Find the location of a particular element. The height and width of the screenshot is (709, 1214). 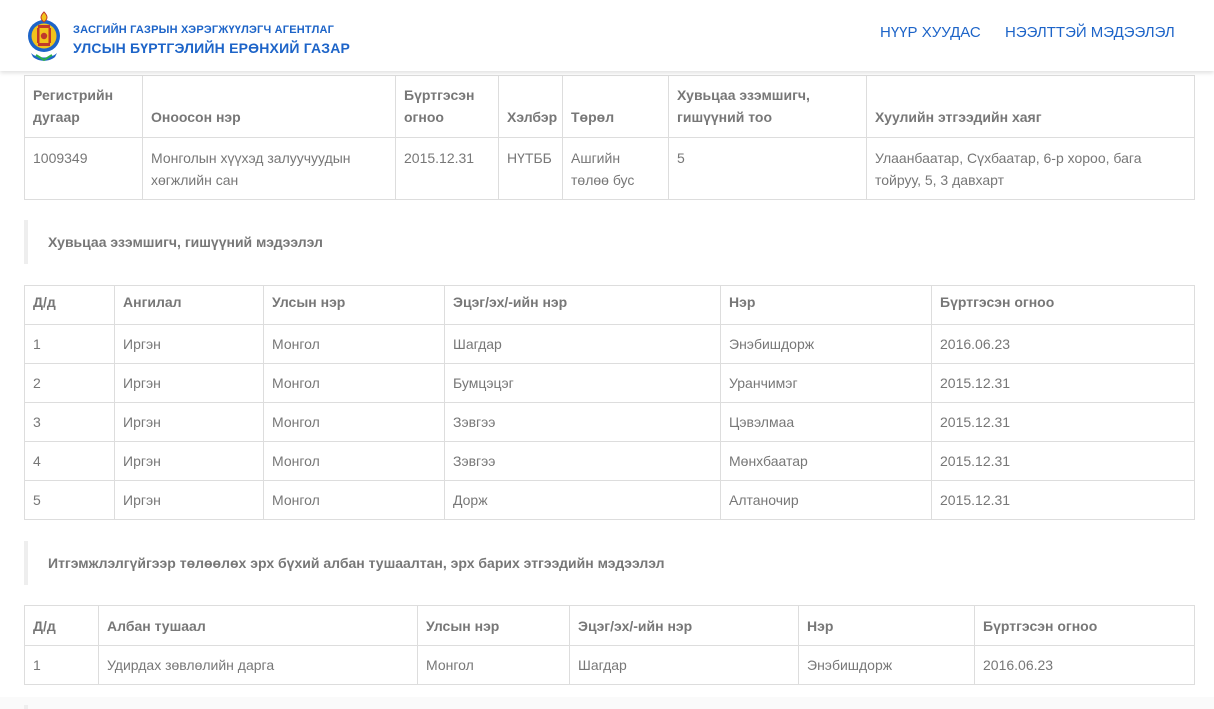

col-header-type: Төрөл is located at coordinates (615, 106).